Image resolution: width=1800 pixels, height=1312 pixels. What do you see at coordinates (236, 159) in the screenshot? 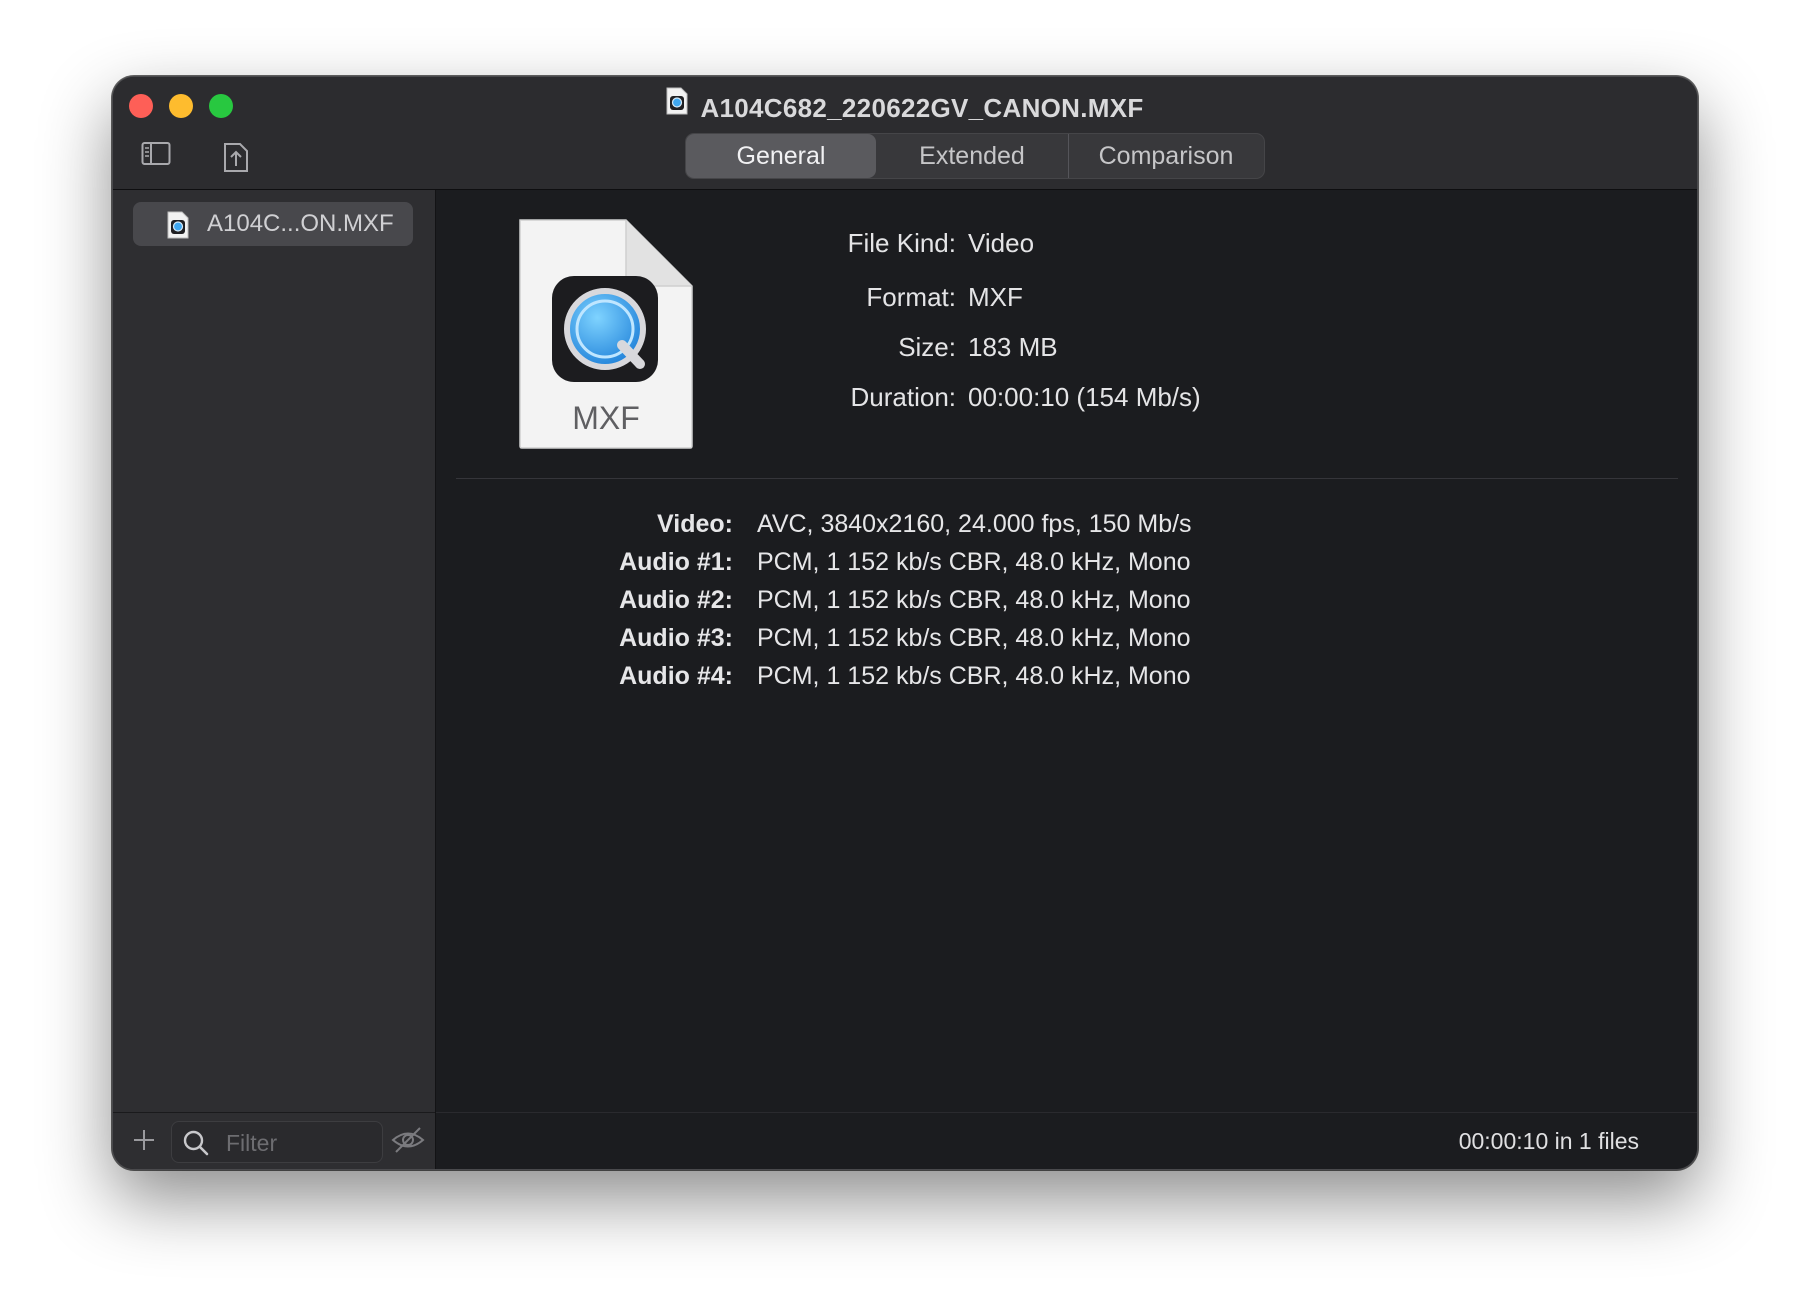
I see `share-icon` at bounding box center [236, 159].